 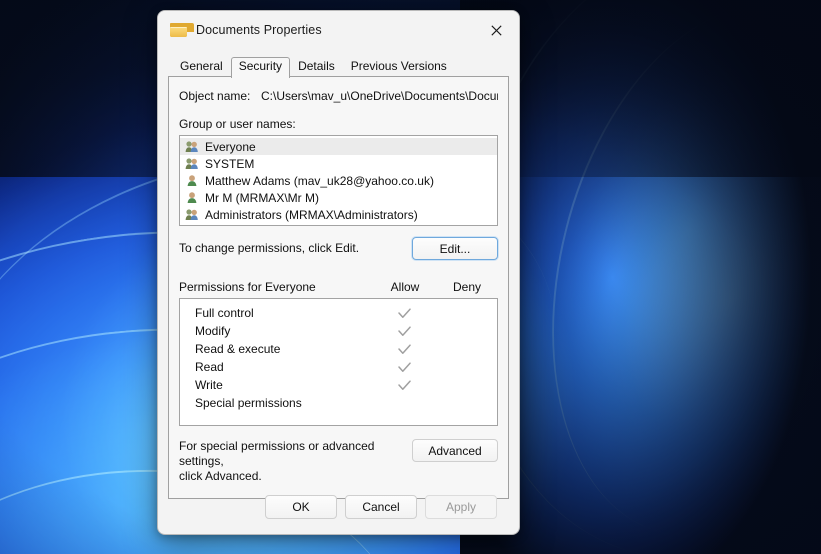 What do you see at coordinates (248, 403) in the screenshot?
I see `permission-name: Special permissions` at bounding box center [248, 403].